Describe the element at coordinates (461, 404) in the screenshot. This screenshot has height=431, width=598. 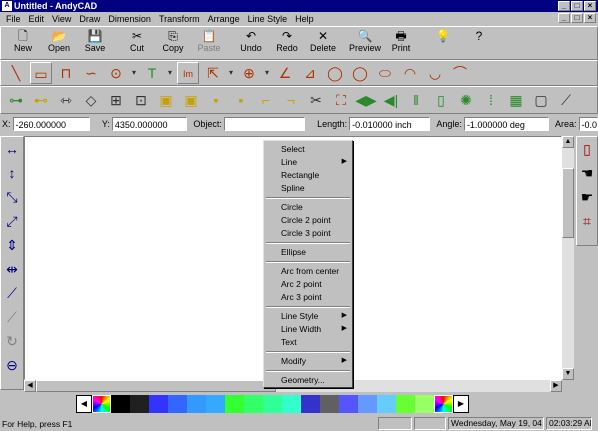
I see `palette-right-icon: ▶` at that location.